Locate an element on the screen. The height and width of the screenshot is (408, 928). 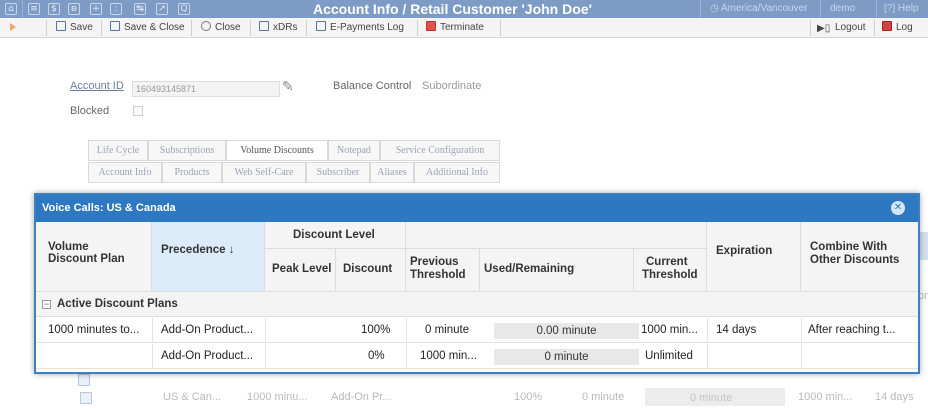
close-icon is located at coordinates (206, 26).